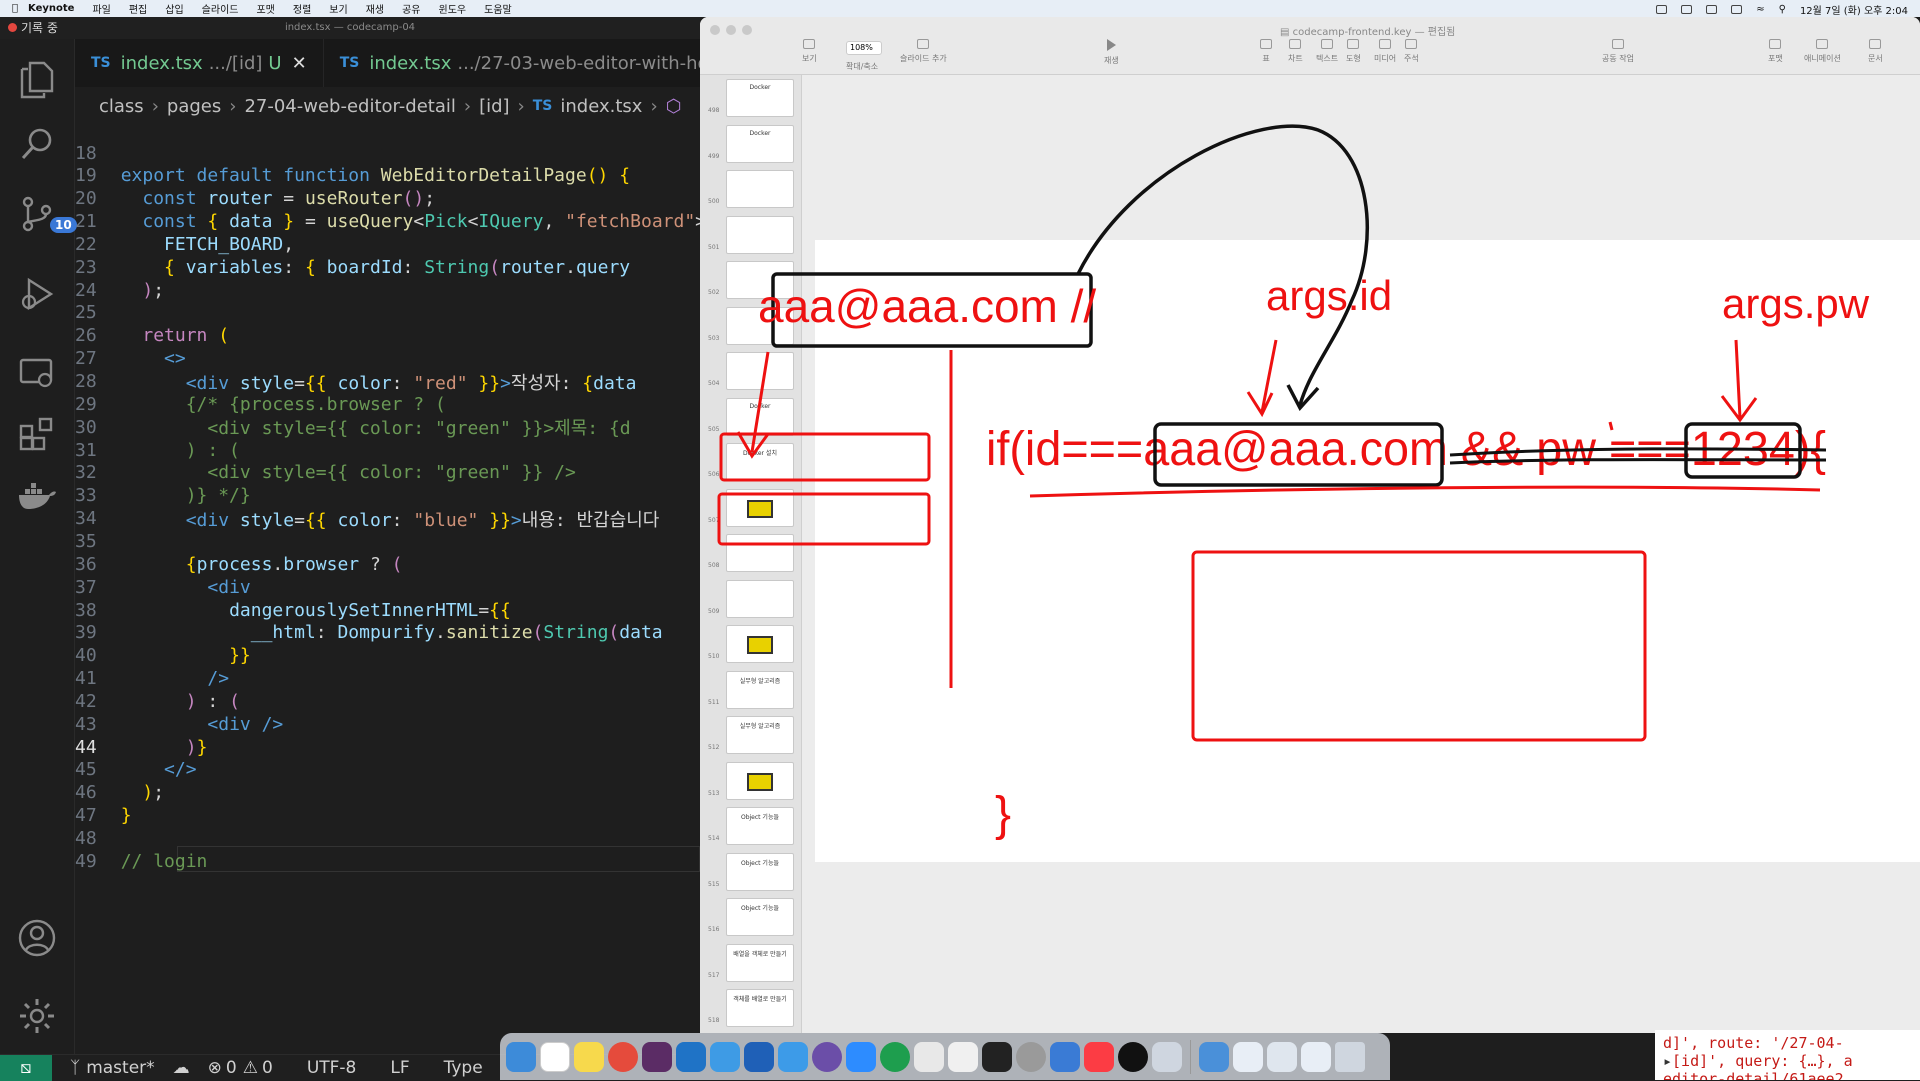  Describe the element at coordinates (1662, 9) in the screenshot. I see `screen-record-icon` at that location.